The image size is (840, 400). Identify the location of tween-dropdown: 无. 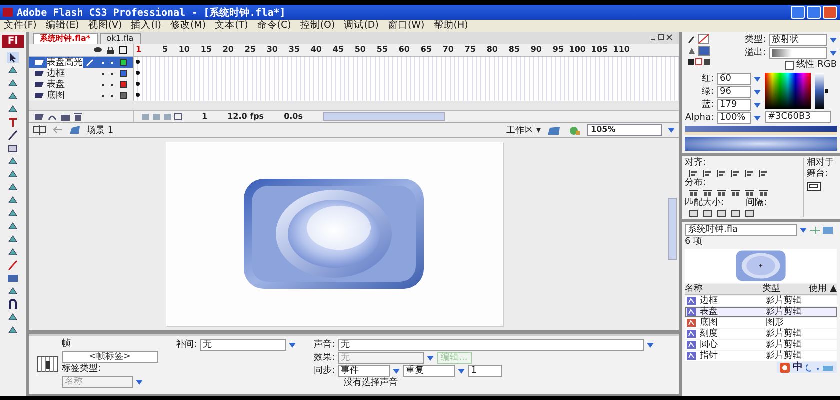
(243, 345).